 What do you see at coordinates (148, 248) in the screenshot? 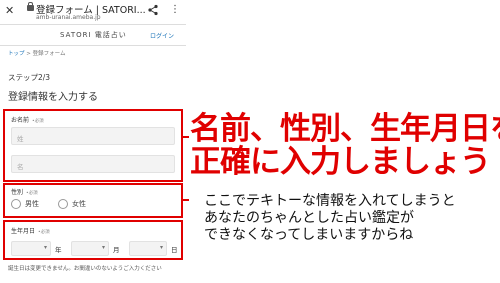
I see `day-select: ▾` at bounding box center [148, 248].